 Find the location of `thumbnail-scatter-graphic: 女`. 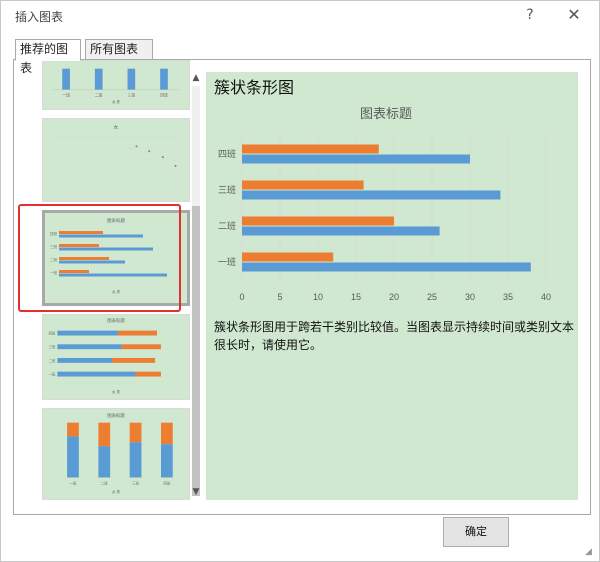

thumbnail-scatter-graphic: 女 is located at coordinates (117, 160).